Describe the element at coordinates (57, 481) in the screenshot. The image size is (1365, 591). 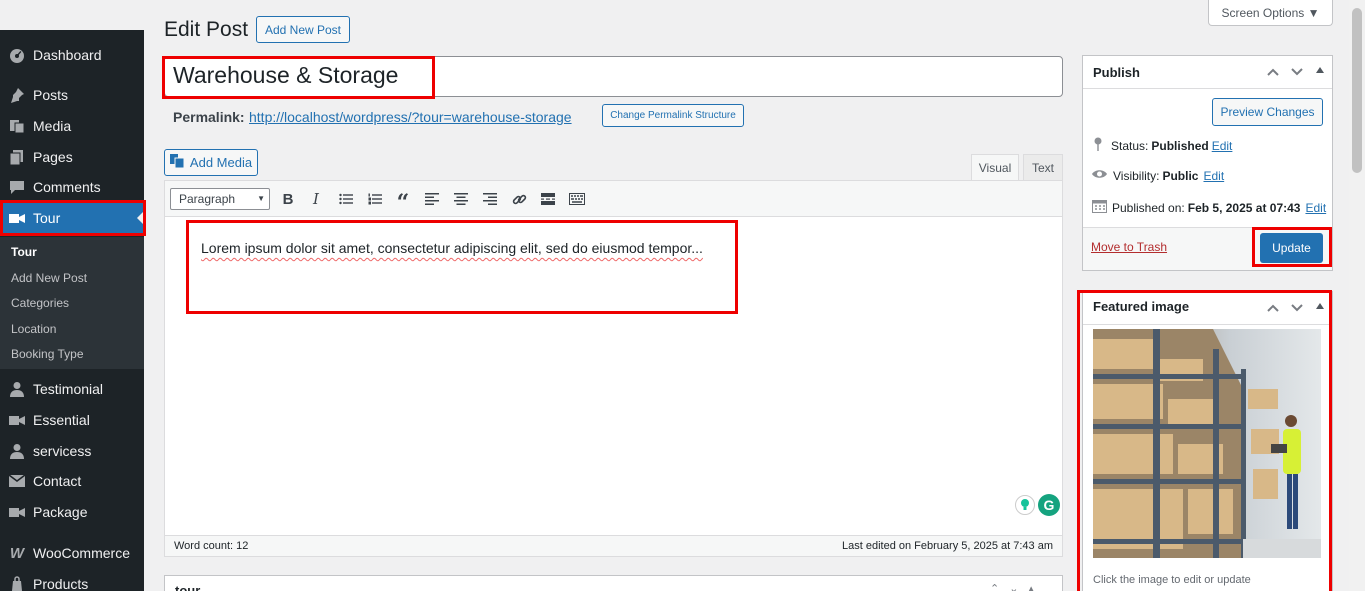
I see `sidebar-item-label: Contact` at that location.